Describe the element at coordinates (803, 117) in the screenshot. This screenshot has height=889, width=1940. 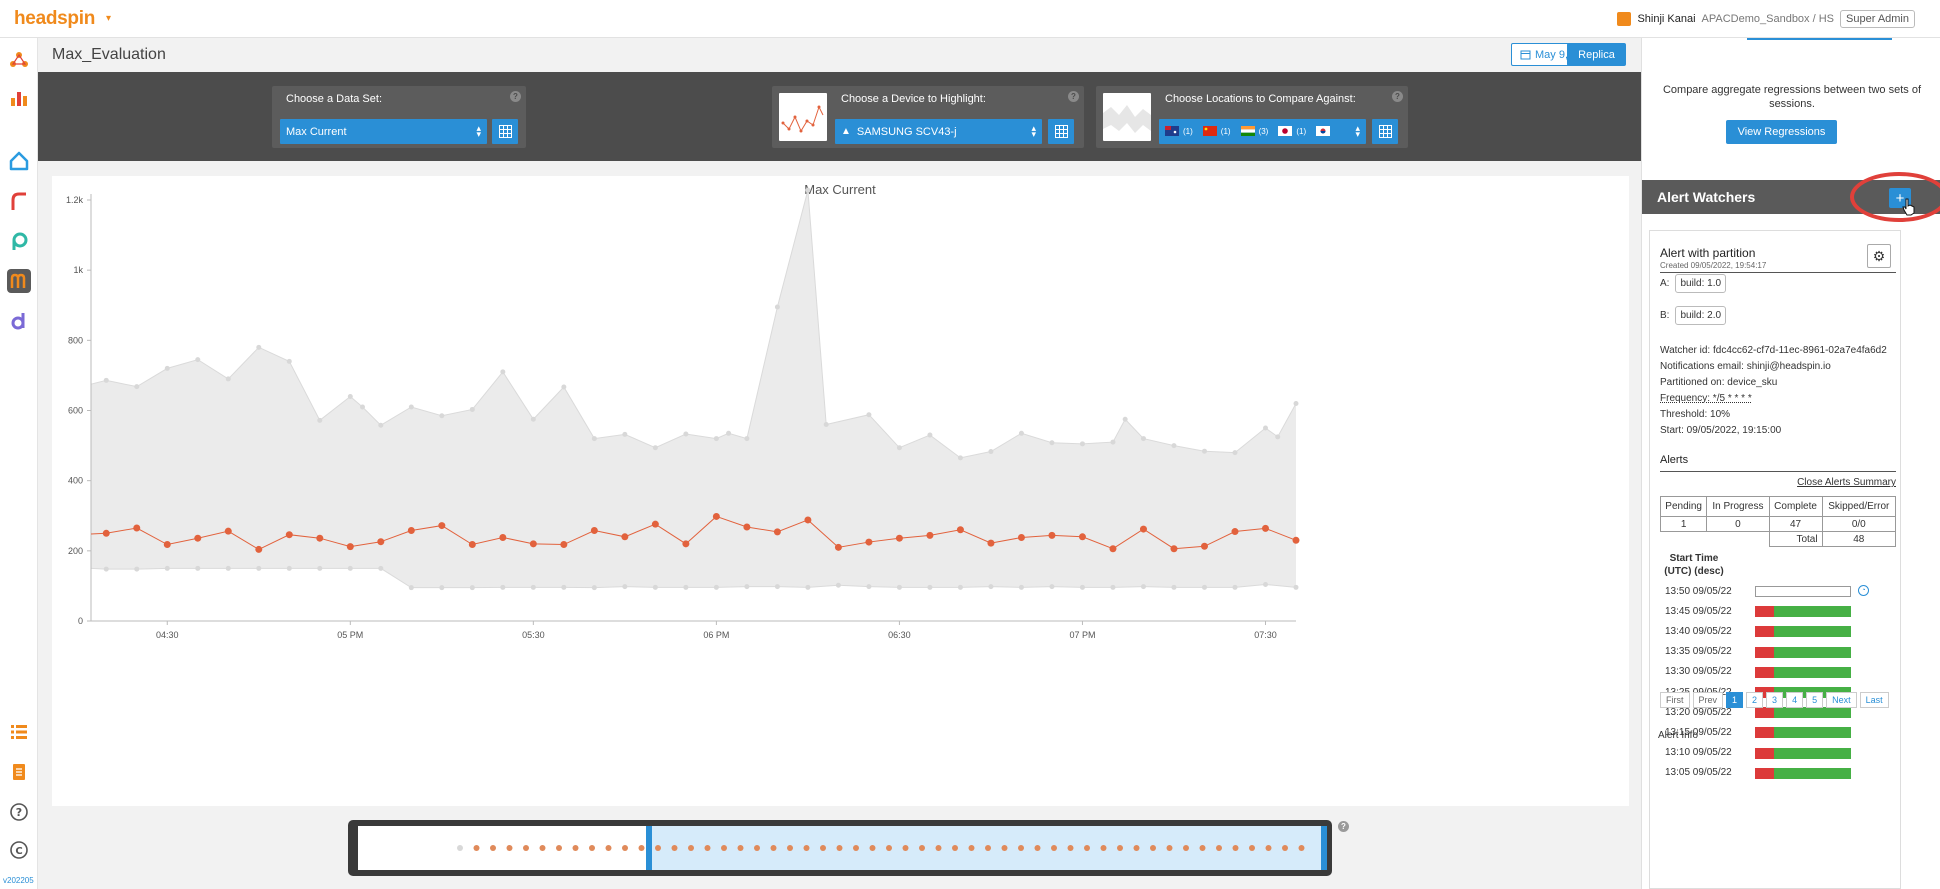
I see `device-sparkline-thumbnail` at that location.